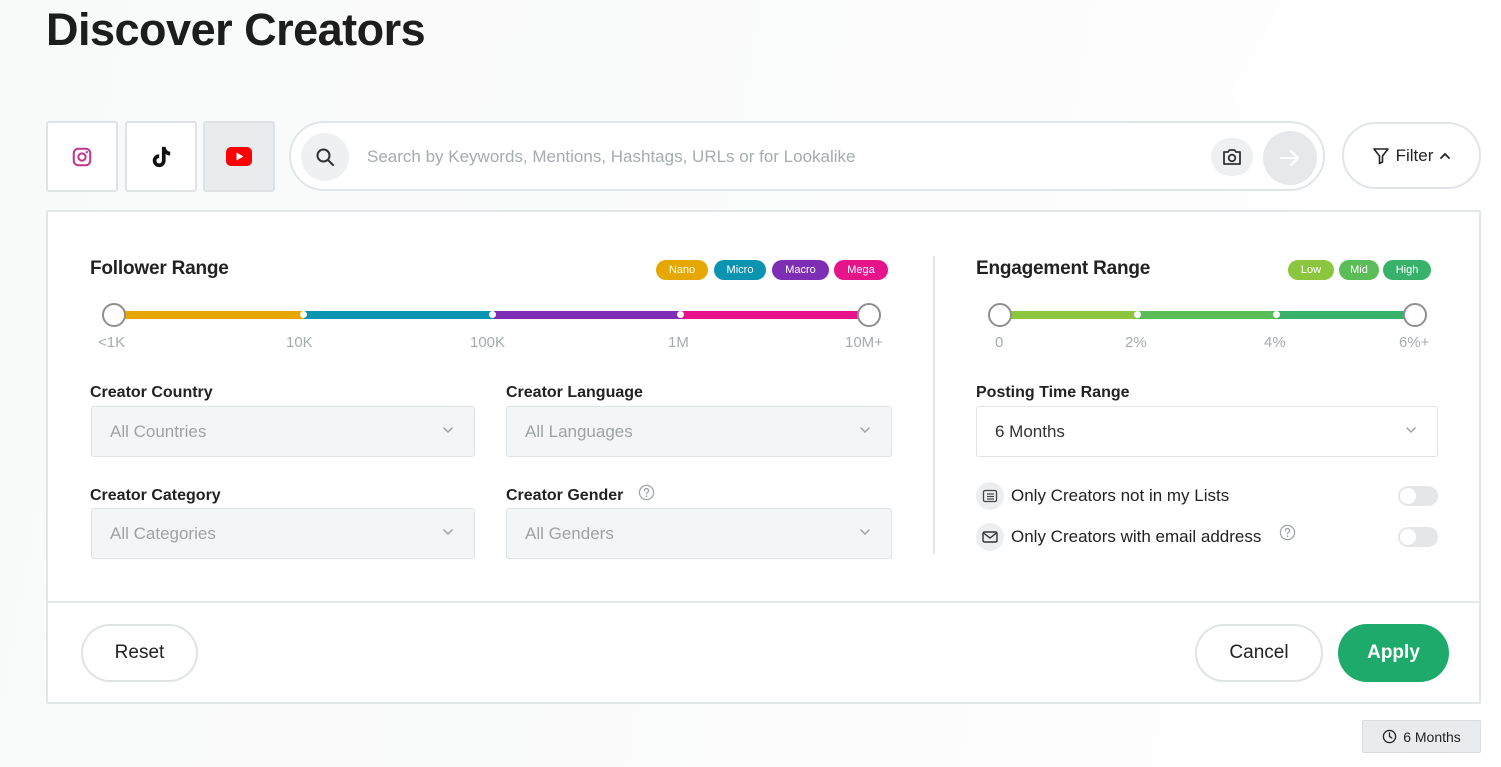 Image resolution: width=1501 pixels, height=767 pixels. Describe the element at coordinates (1418, 496) in the screenshot. I see `toggle-not-in-lists` at that location.